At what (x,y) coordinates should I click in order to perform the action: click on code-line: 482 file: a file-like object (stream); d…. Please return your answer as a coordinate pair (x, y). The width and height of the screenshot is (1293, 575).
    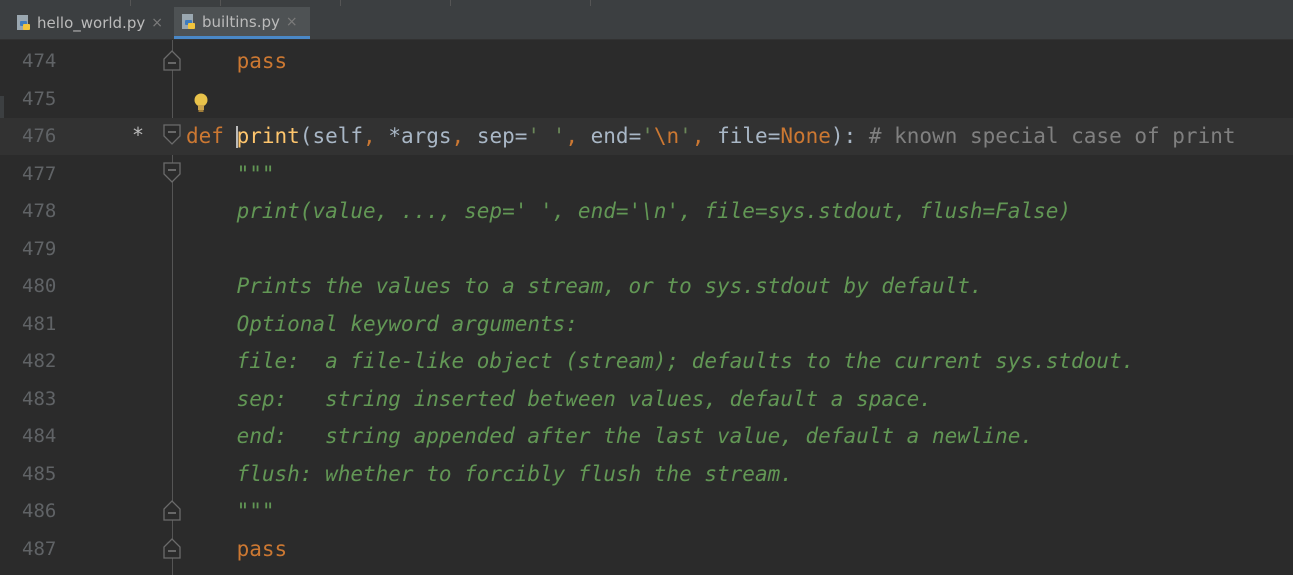
    Looking at the image, I should click on (646, 361).